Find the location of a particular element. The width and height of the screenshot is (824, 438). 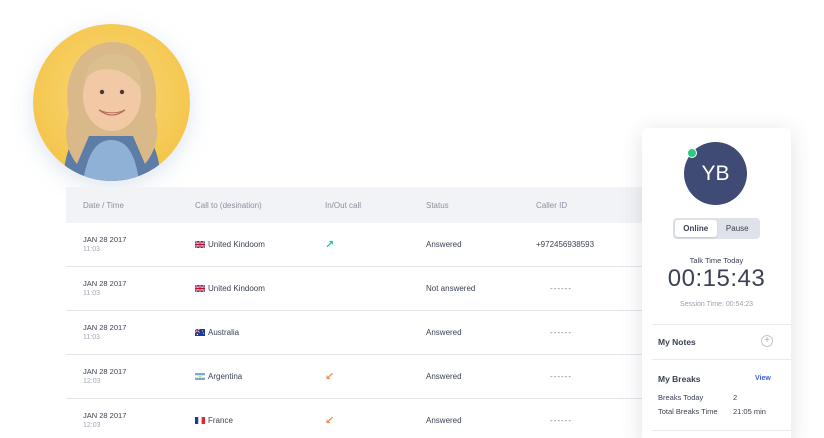

talk-time-label: Talk Time Today is located at coordinates (716, 260).